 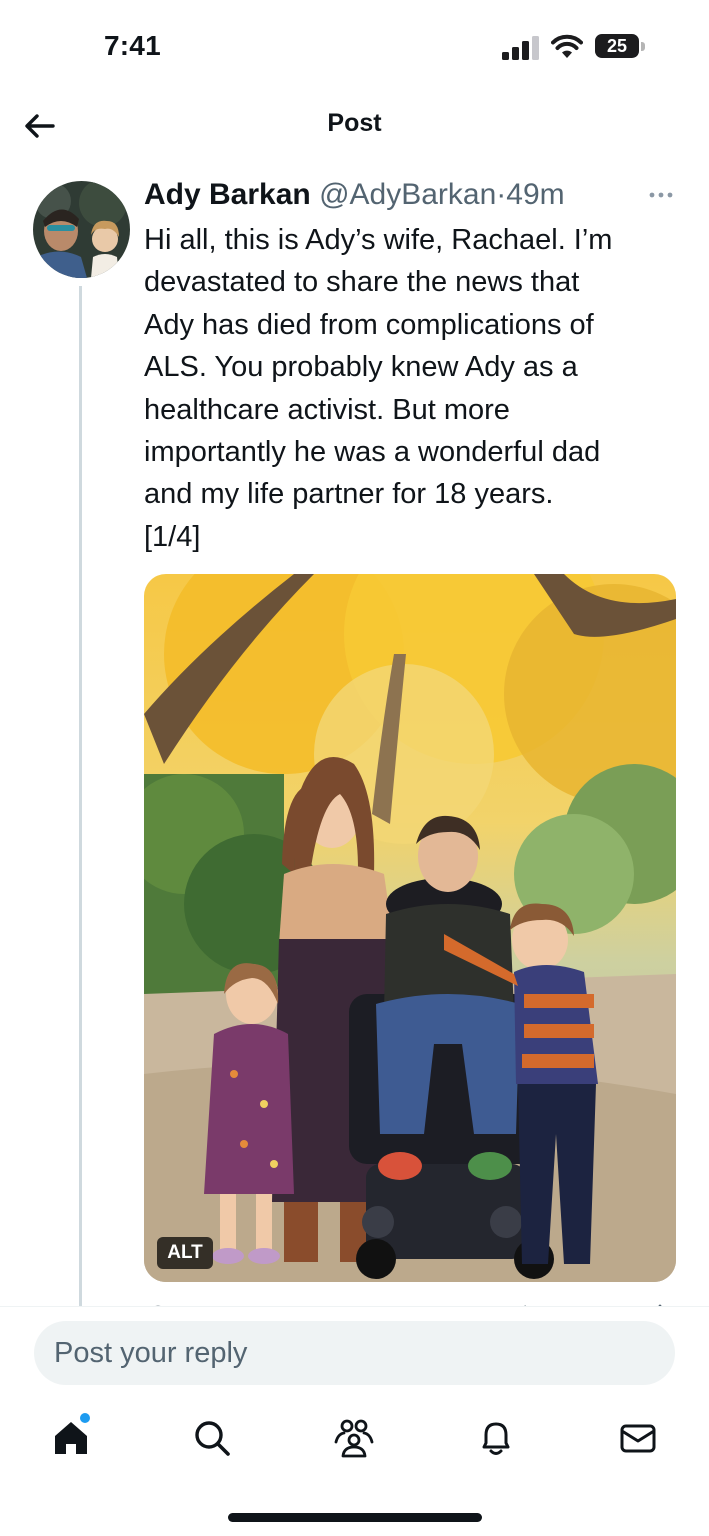 I want to click on messages-icon, so click(x=638, y=1438).